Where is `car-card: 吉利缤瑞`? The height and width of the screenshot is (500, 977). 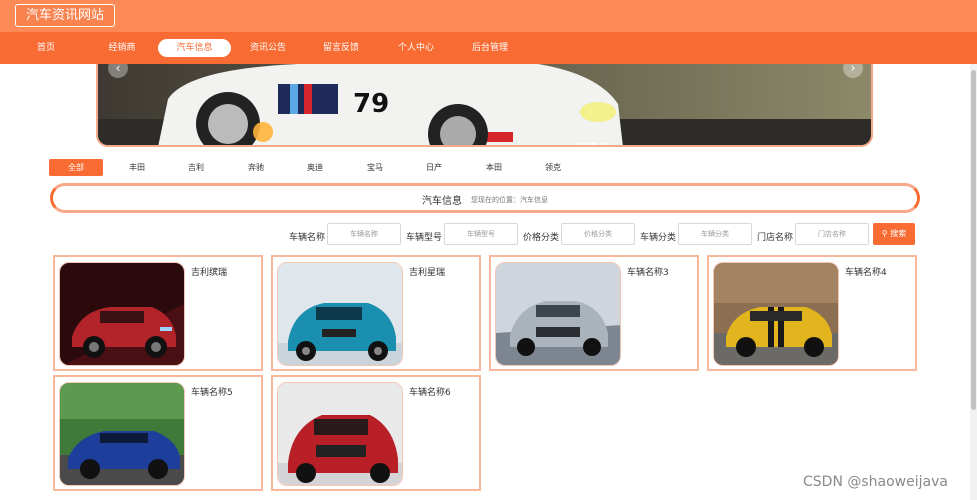 car-card: 吉利缤瑞 is located at coordinates (158, 313).